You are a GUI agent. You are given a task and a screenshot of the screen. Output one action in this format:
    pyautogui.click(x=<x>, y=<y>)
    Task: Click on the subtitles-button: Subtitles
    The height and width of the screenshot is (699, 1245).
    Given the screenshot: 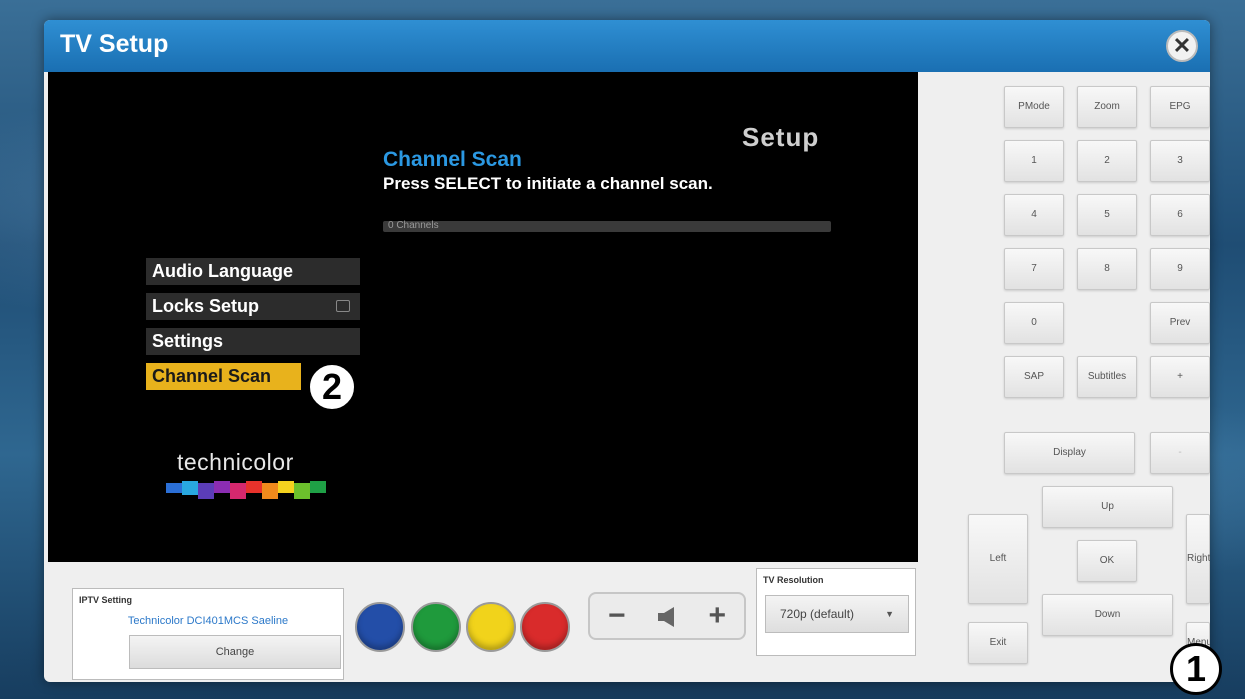 What is the action you would take?
    pyautogui.click(x=1107, y=377)
    